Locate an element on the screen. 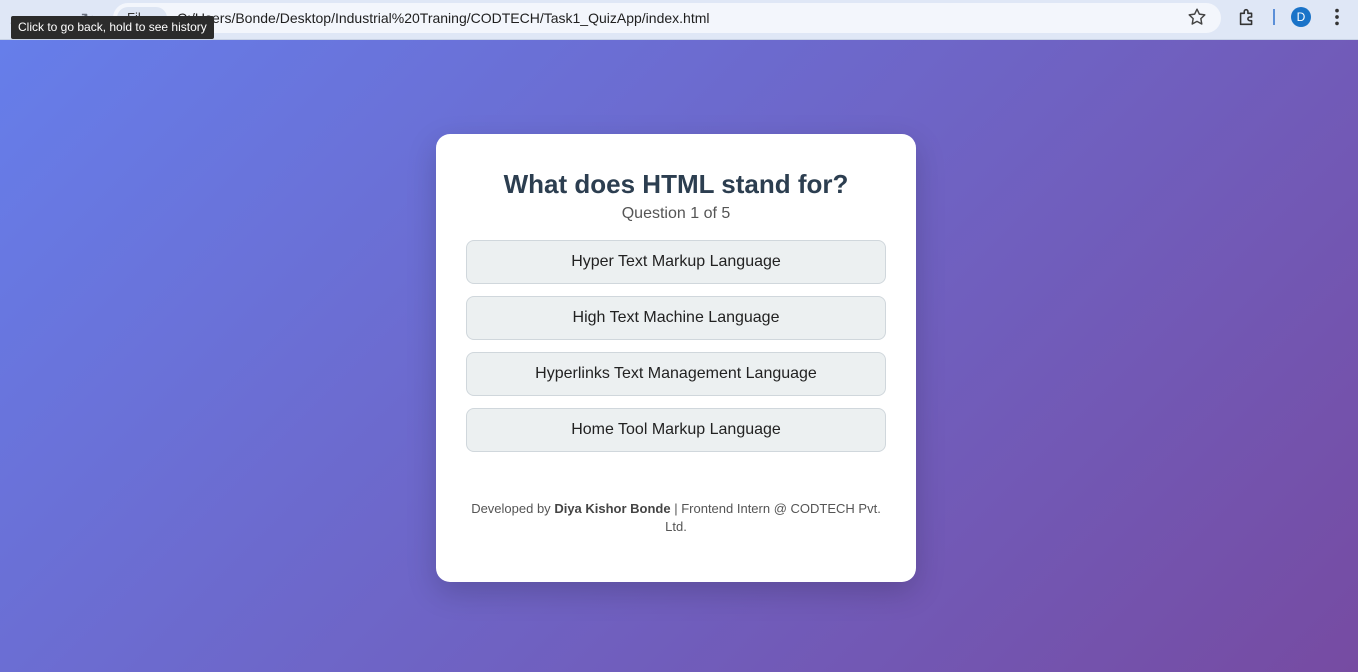 The image size is (1358, 672). profile-avatar: D is located at coordinates (1301, 17).